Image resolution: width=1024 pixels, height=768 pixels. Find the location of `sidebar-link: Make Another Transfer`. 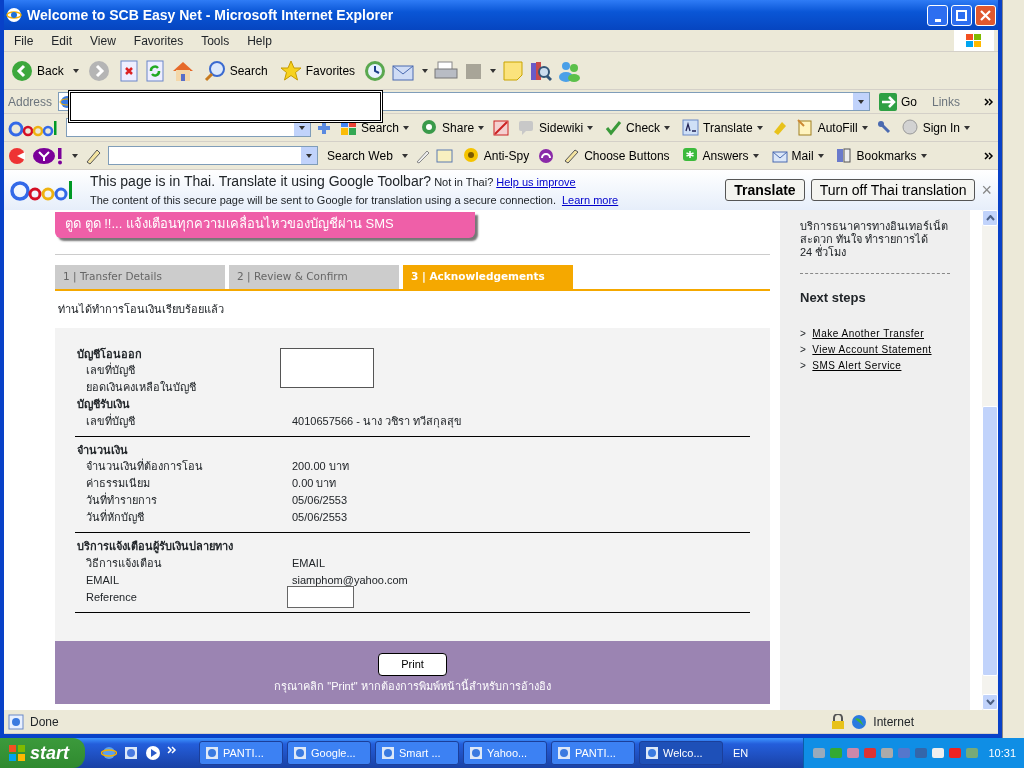

sidebar-link: Make Another Transfer is located at coordinates (868, 333).